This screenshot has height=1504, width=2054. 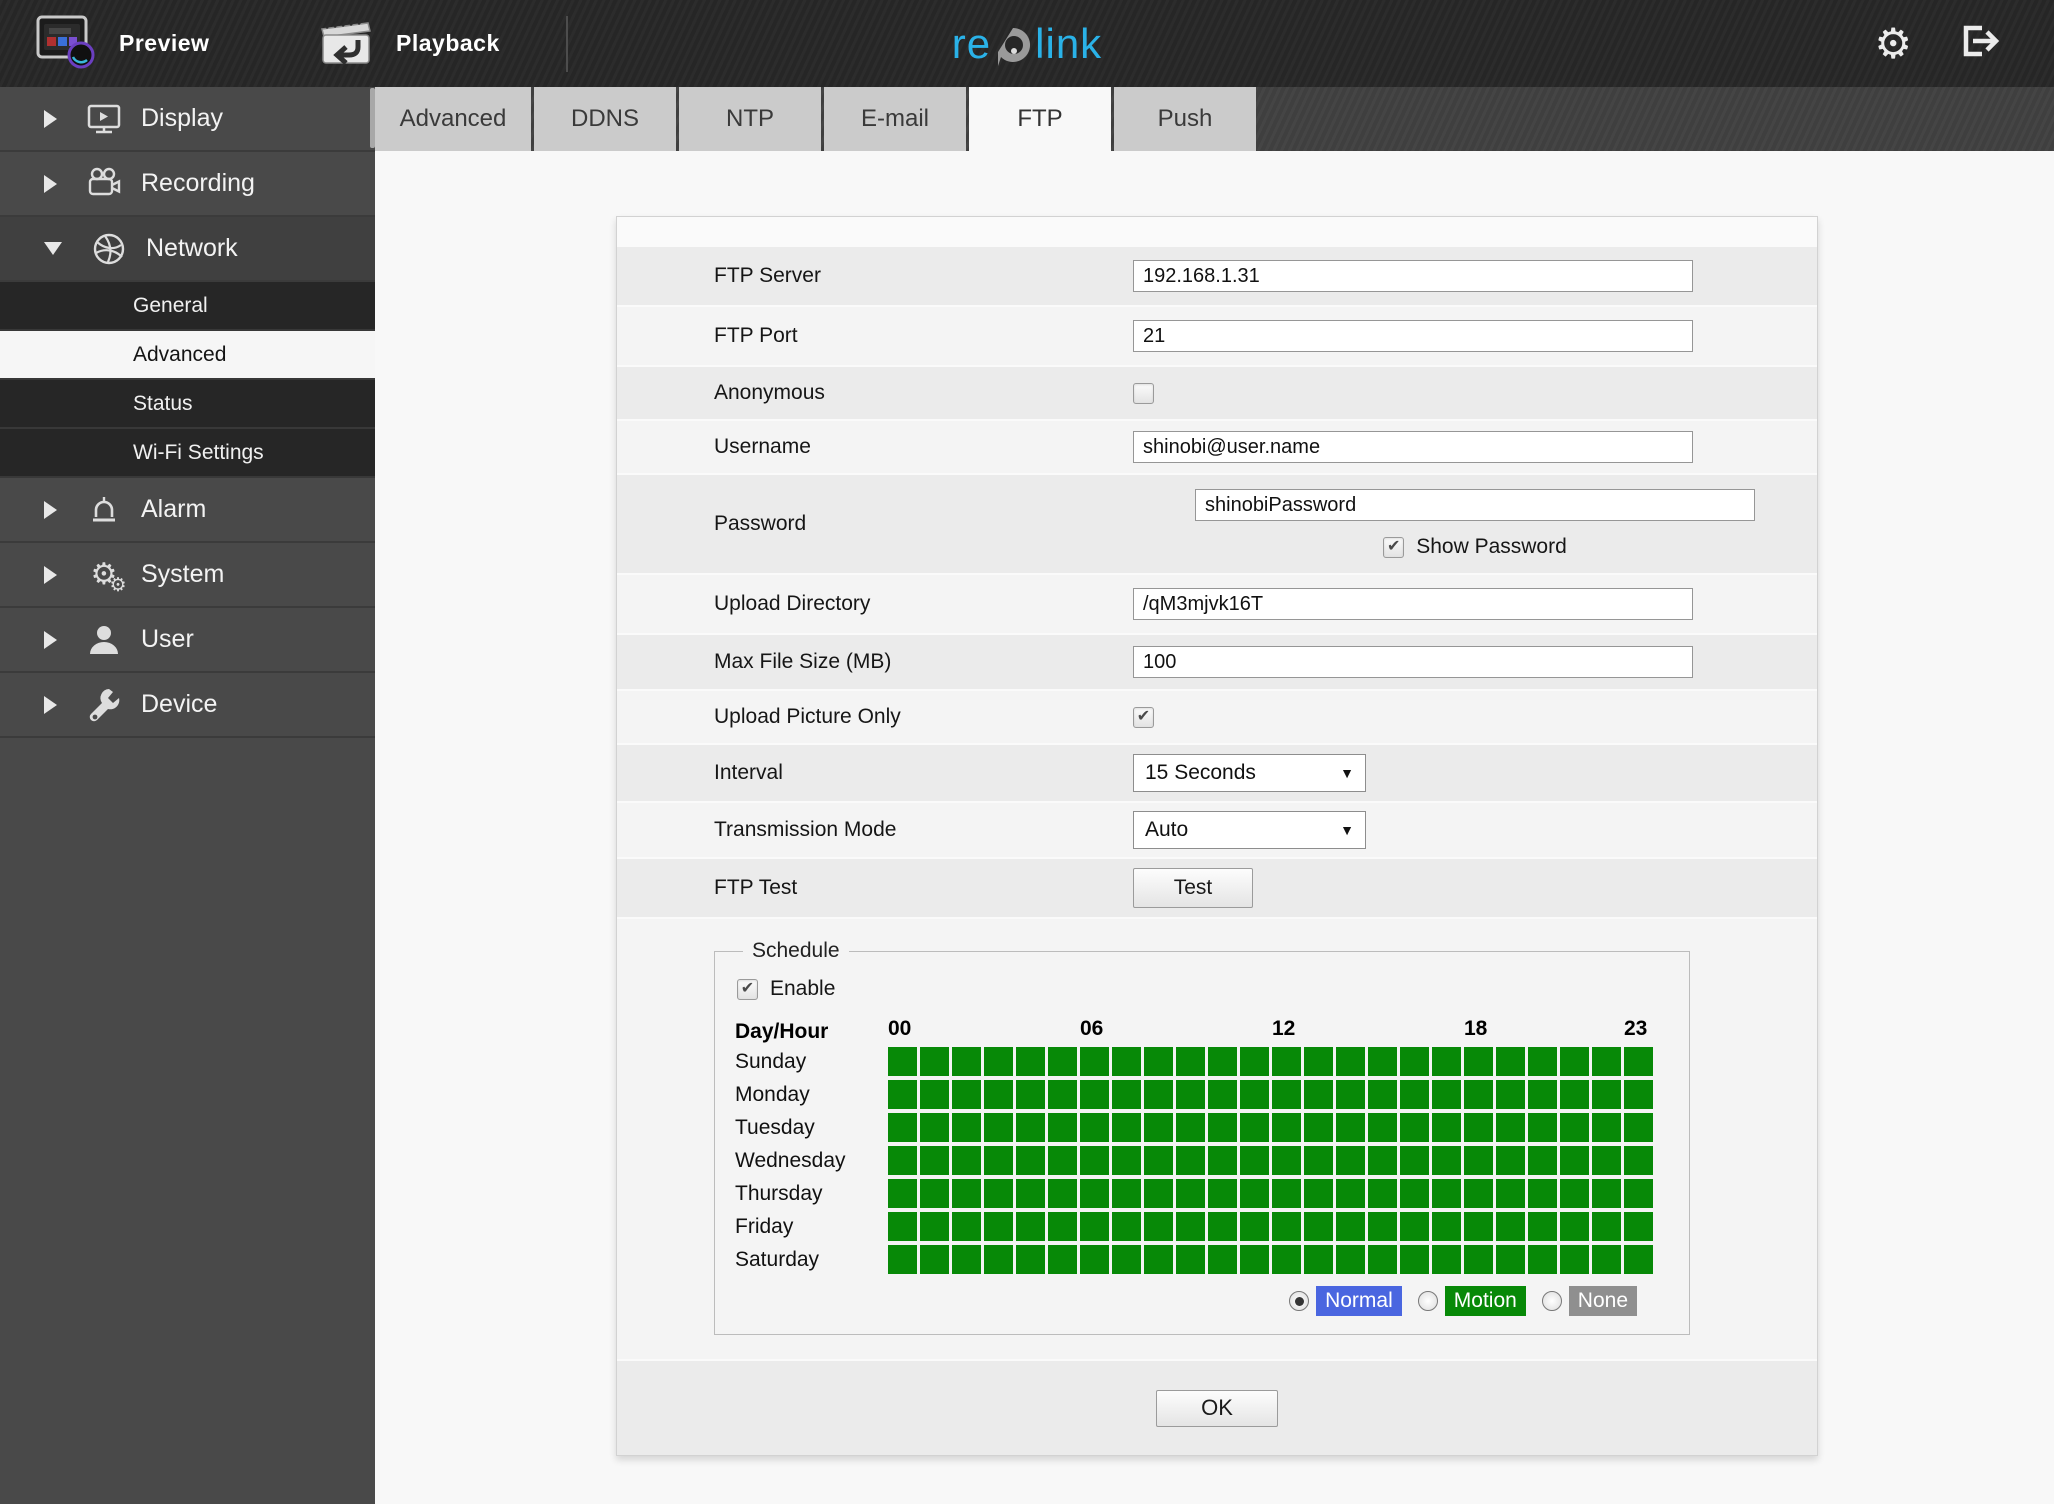 I want to click on ftp-server-input, so click(x=1413, y=276).